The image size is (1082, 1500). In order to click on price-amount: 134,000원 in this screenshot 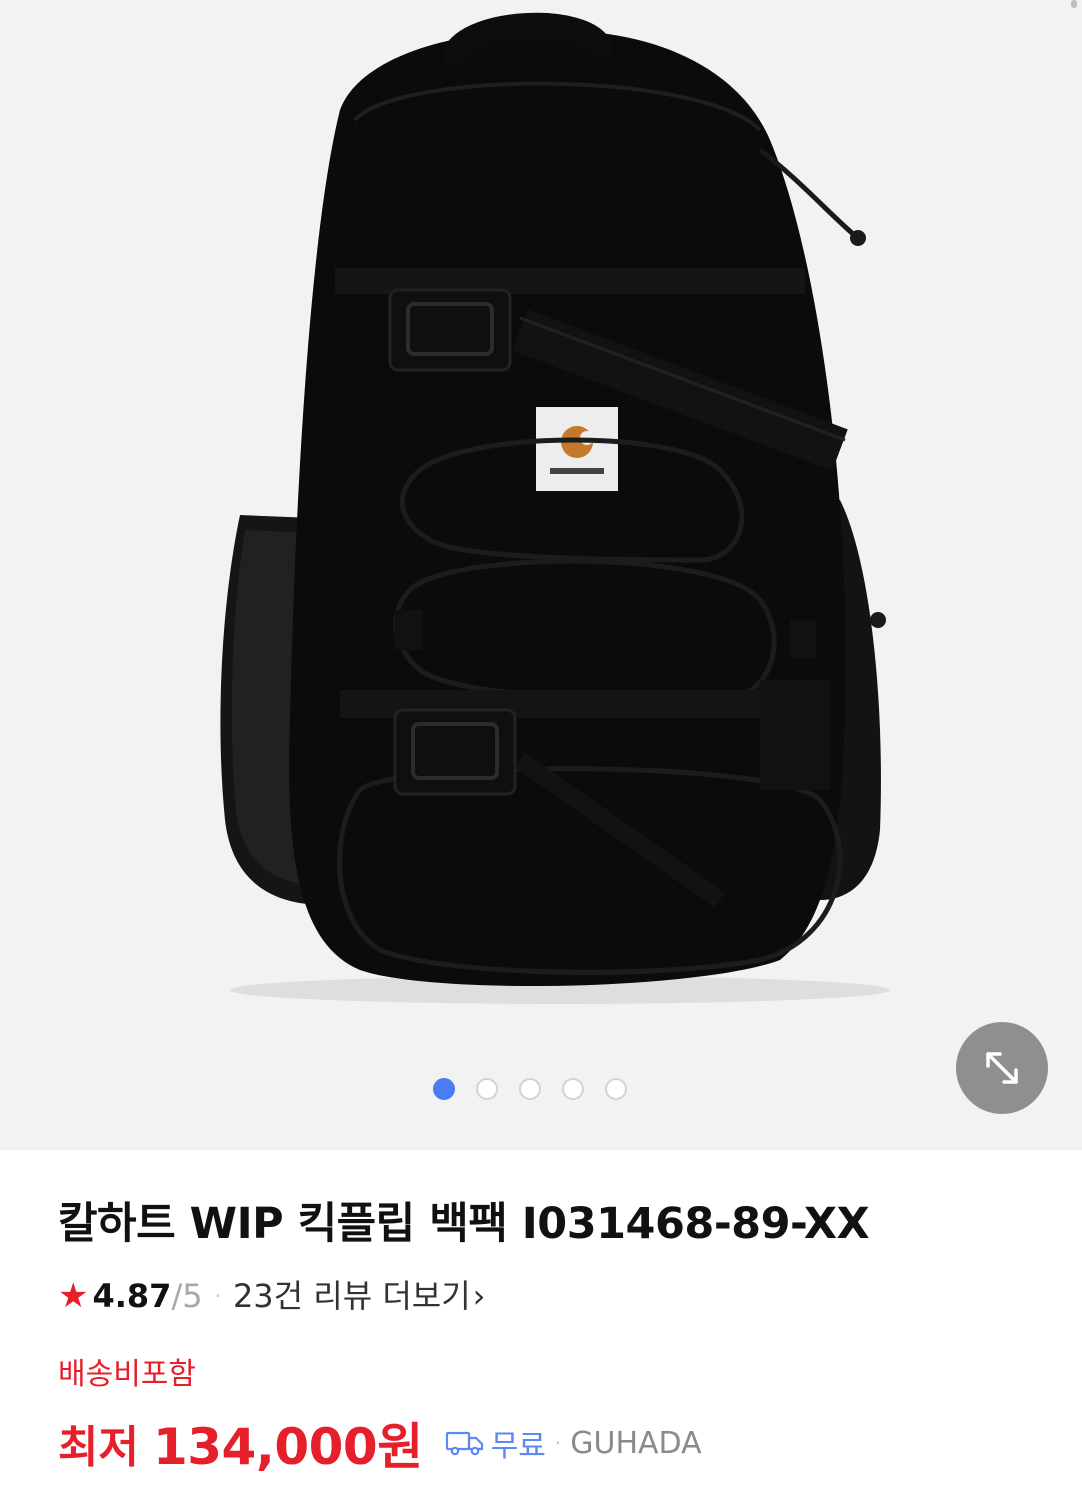, I will do `click(287, 1447)`.